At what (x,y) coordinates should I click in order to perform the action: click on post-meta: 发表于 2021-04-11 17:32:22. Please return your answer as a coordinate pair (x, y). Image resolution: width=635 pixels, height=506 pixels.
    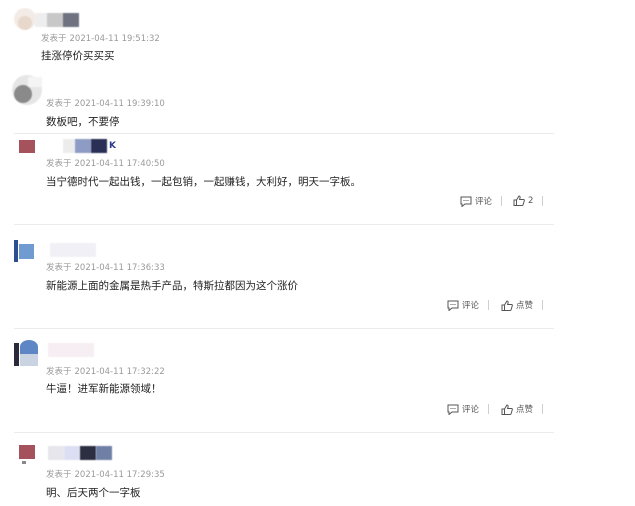
    Looking at the image, I should click on (105, 371).